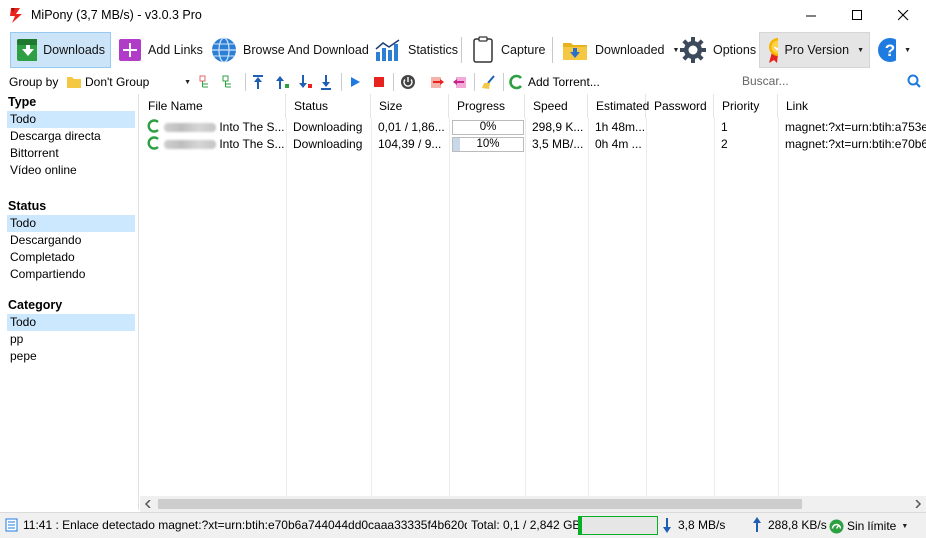 This screenshot has width=926, height=538. Describe the element at coordinates (620, 50) in the screenshot. I see `downloaded-button: Downloaded ▼` at that location.